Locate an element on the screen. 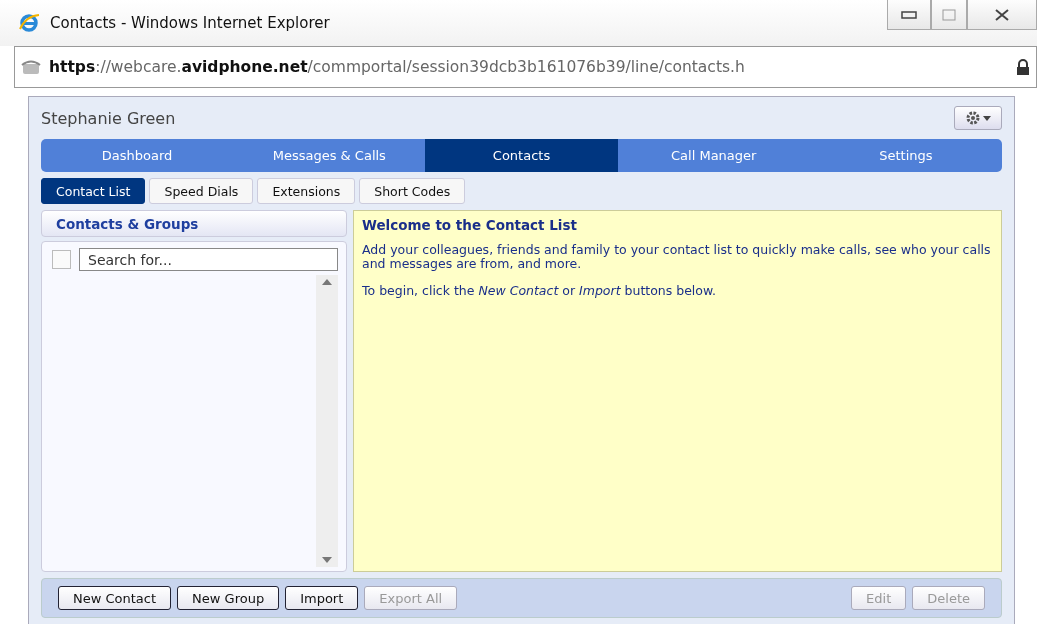 The width and height of the screenshot is (1037, 624). sub-tab: Speed Dials is located at coordinates (201, 191).